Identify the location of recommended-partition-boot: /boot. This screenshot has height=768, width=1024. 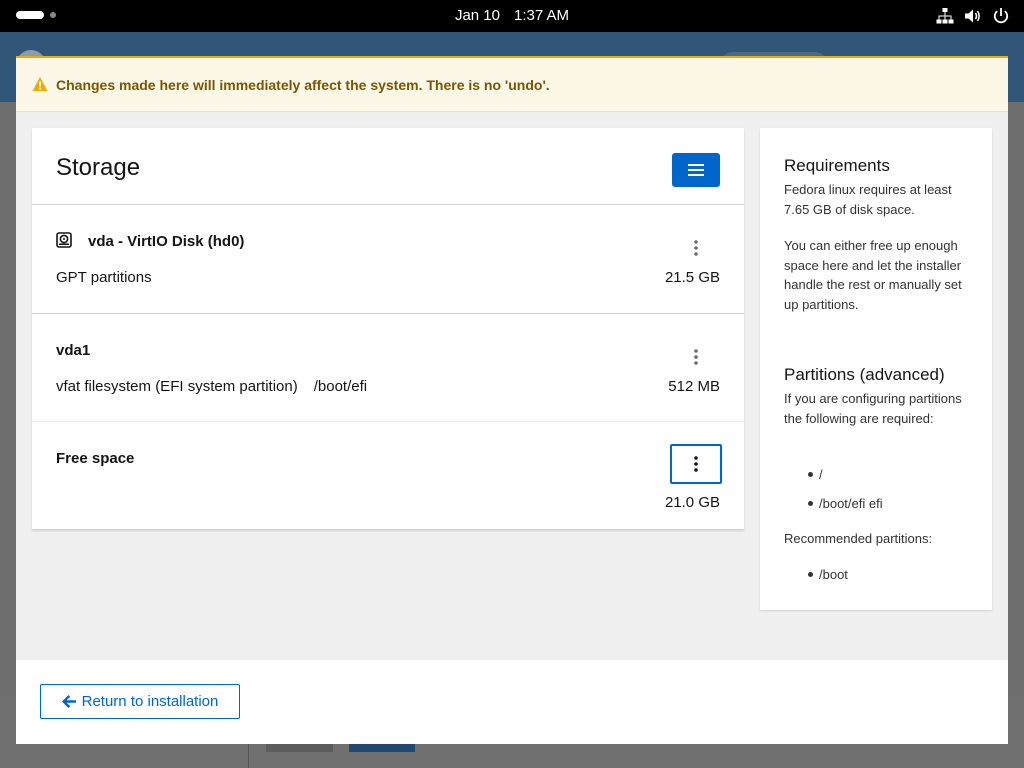
(828, 579).